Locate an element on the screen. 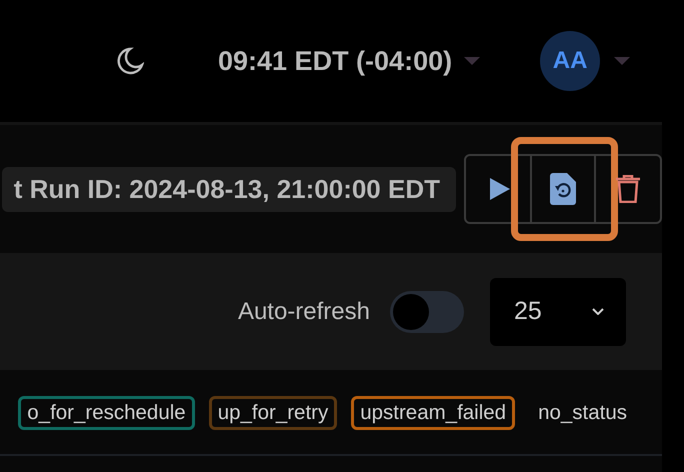  auto-refresh-toggle is located at coordinates (427, 311).